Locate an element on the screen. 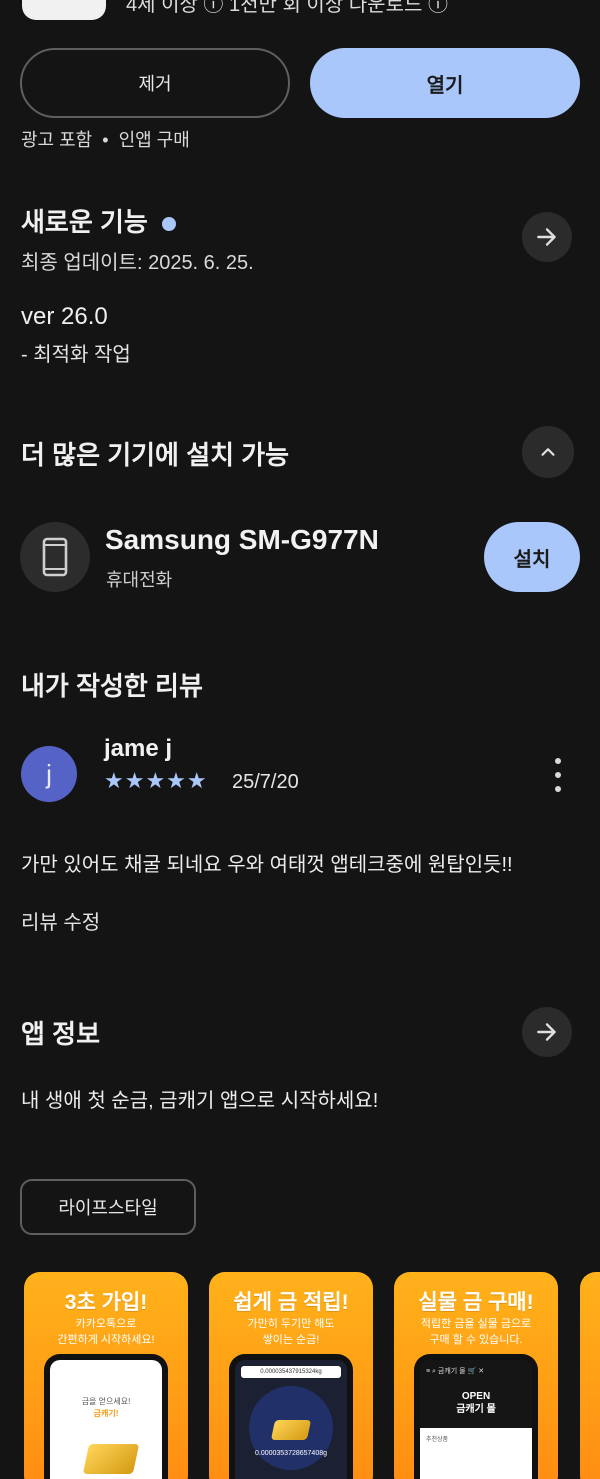  phone-icon is located at coordinates (55, 557).